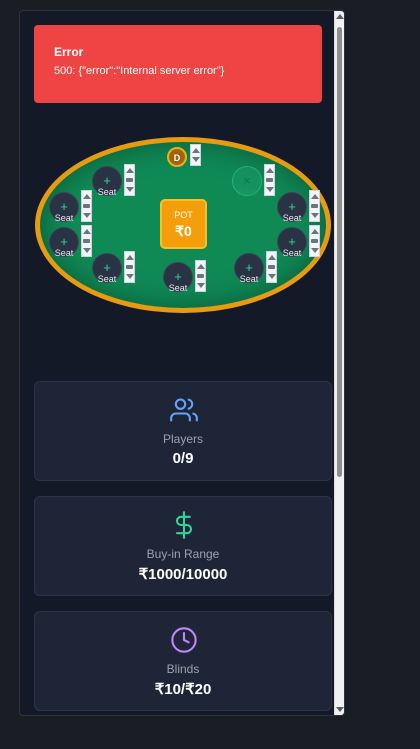  I want to click on vertical-scrollbar, so click(339, 363).